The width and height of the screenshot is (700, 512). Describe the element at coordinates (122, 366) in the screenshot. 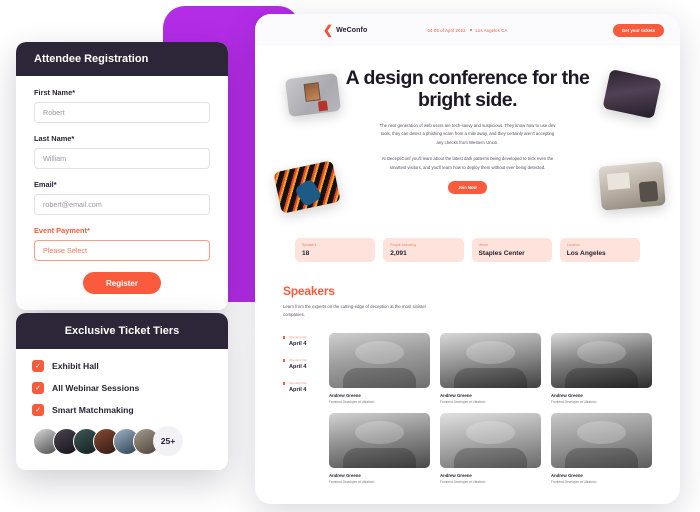

I see `tier-item: ✓ Exhibit Hall` at that location.